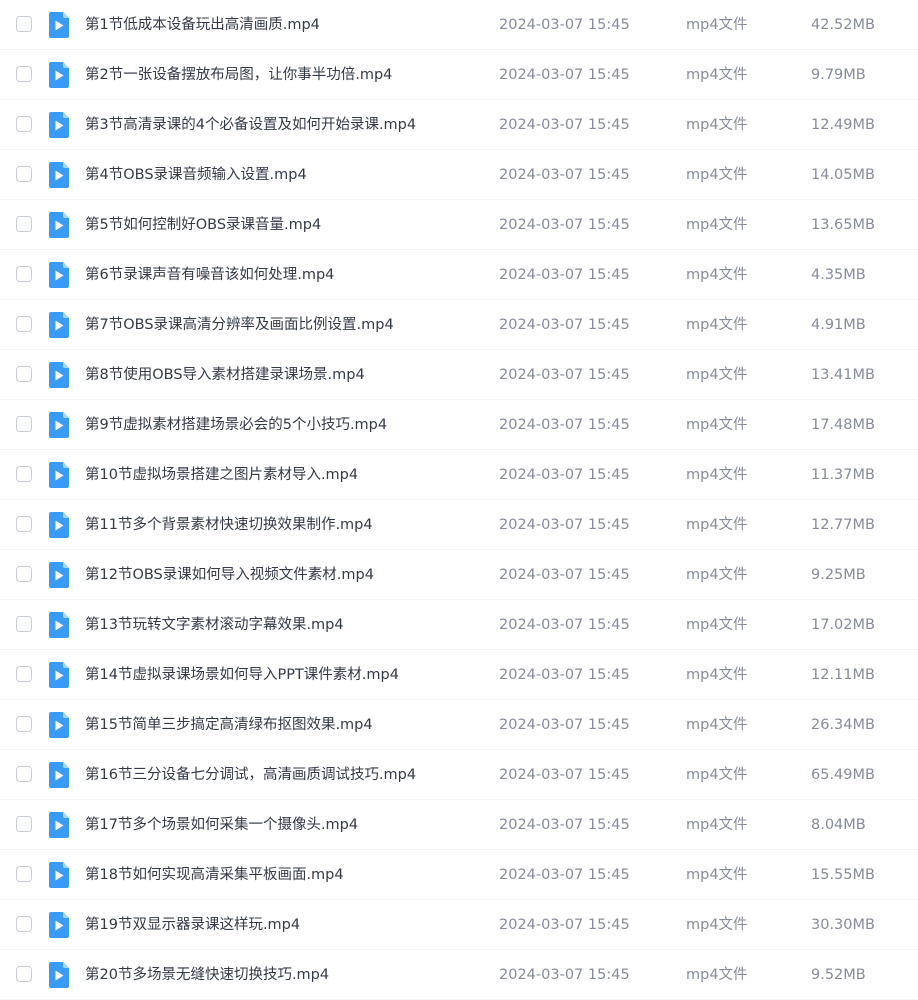  I want to click on file-name: 第9节虚拟素材搭建场景必会的5个小技巧.mp4, so click(236, 425).